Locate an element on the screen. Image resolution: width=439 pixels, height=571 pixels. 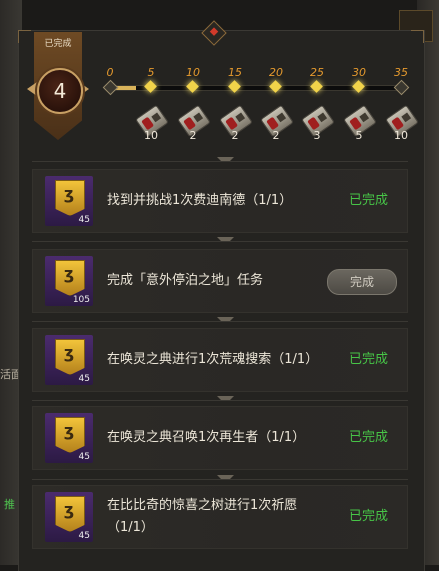
banner-label: 已完成 is located at coordinates (58, 44).